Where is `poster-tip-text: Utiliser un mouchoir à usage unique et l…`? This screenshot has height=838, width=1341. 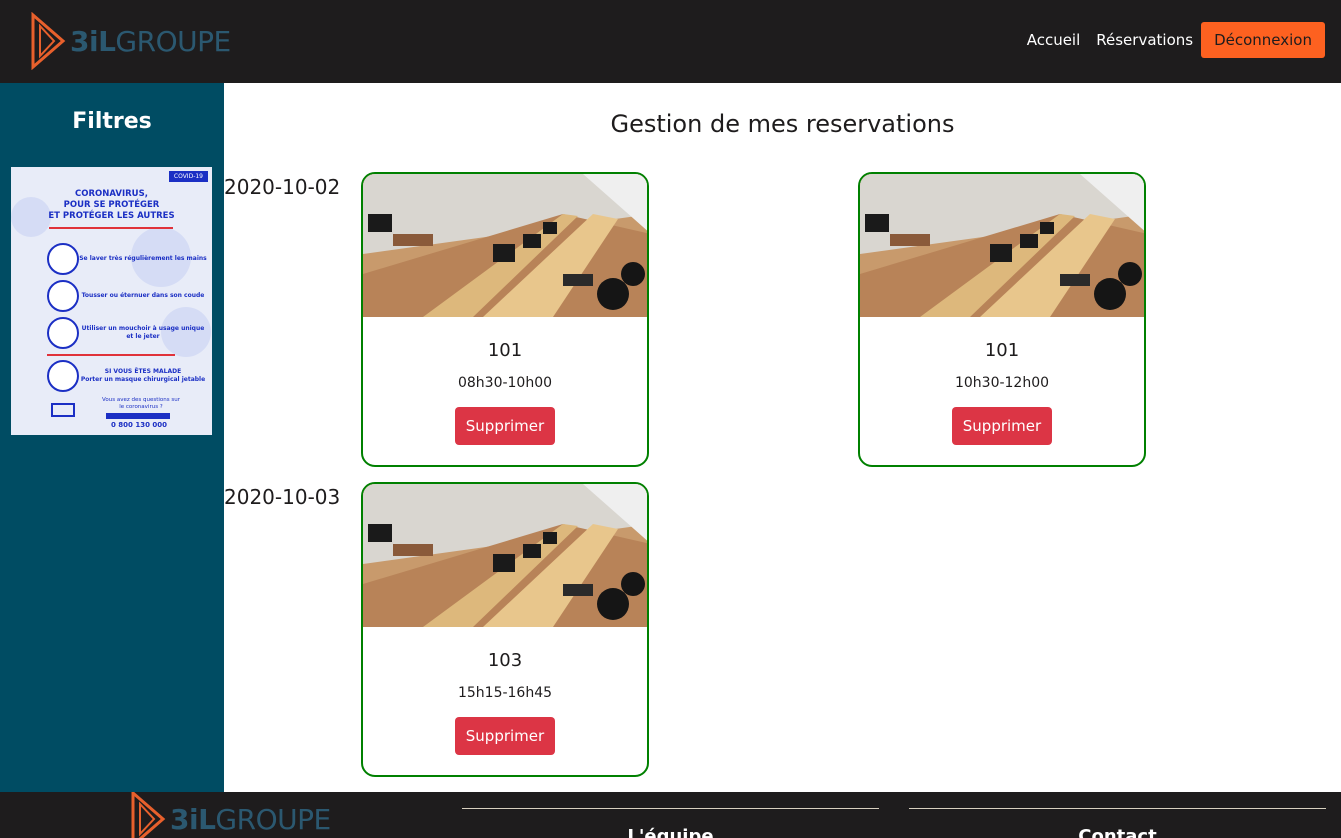
poster-tip-text: Utiliser un mouchoir à usage unique et l… is located at coordinates (143, 332).